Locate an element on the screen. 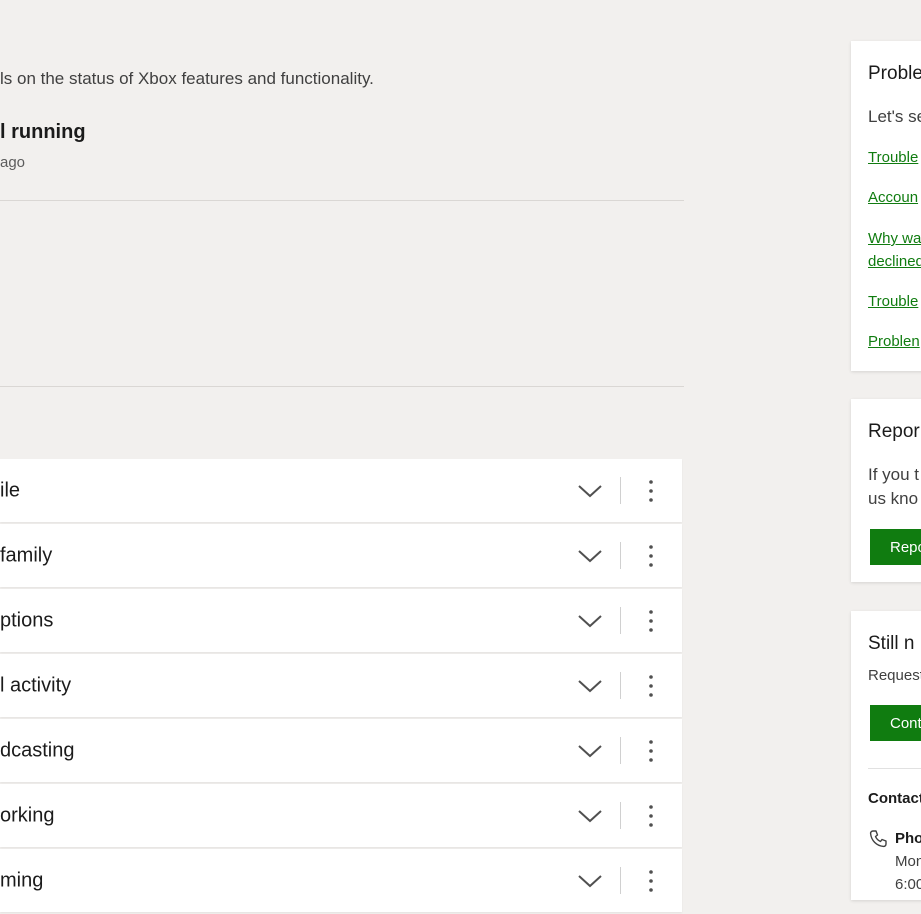  service-row: family is located at coordinates (341, 555).